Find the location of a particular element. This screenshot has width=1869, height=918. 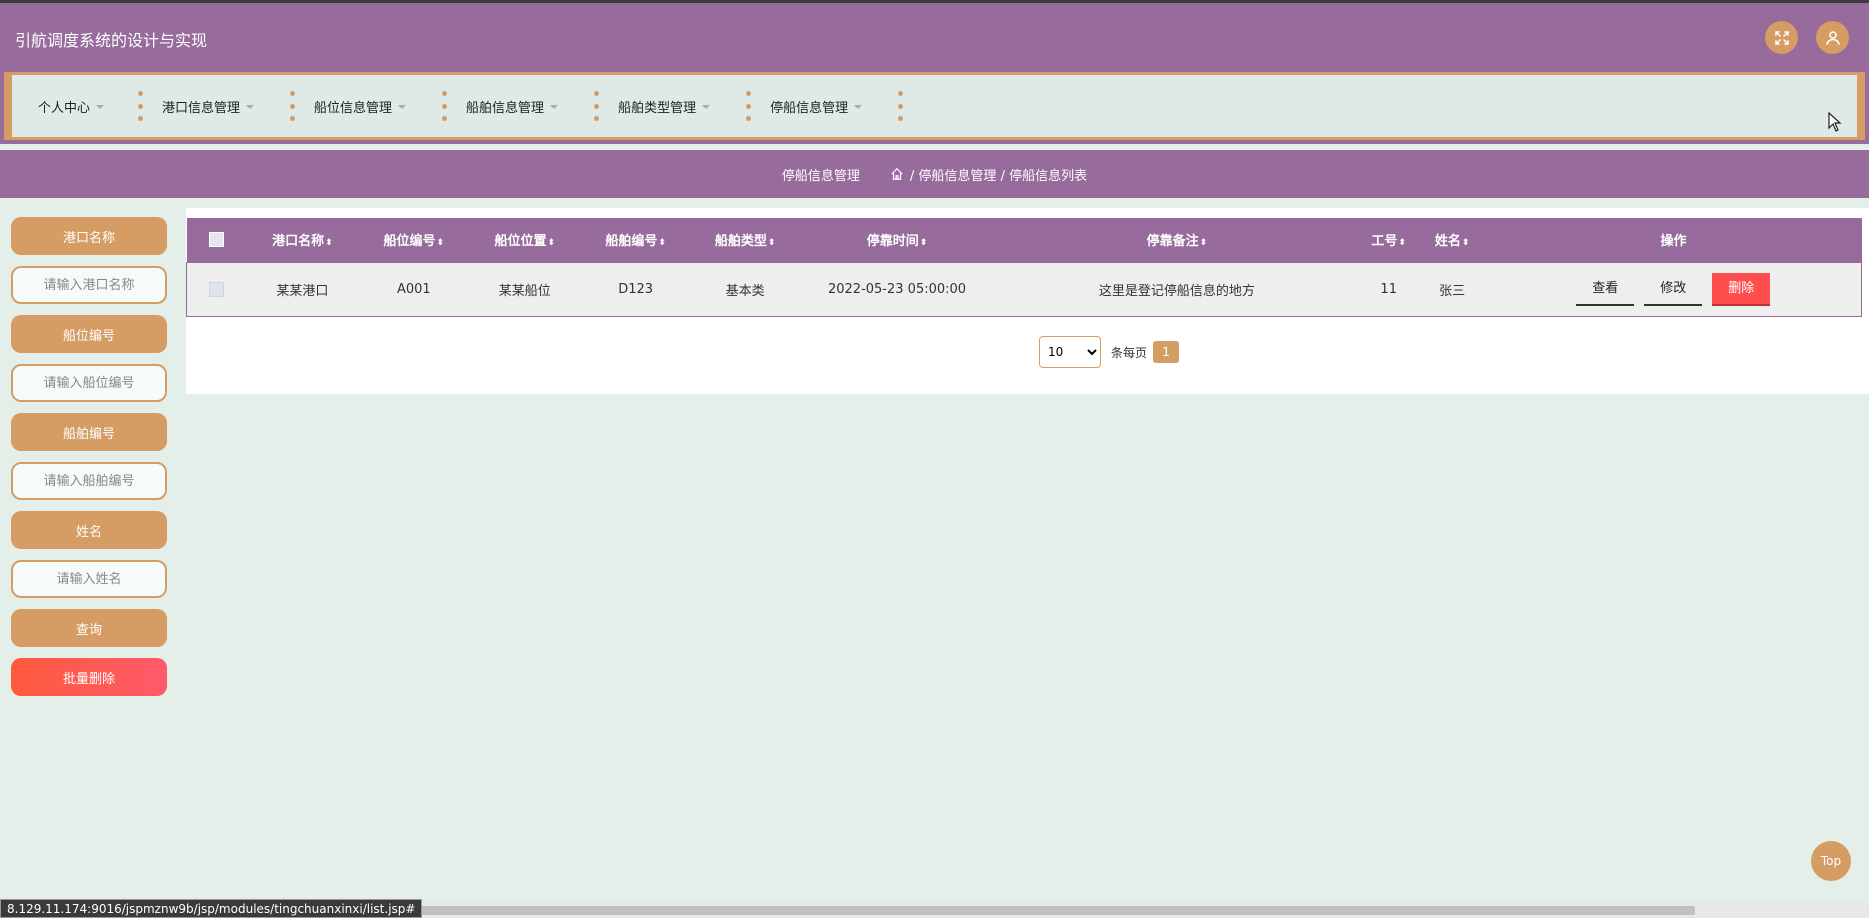

name-label: 姓名 is located at coordinates (89, 530).